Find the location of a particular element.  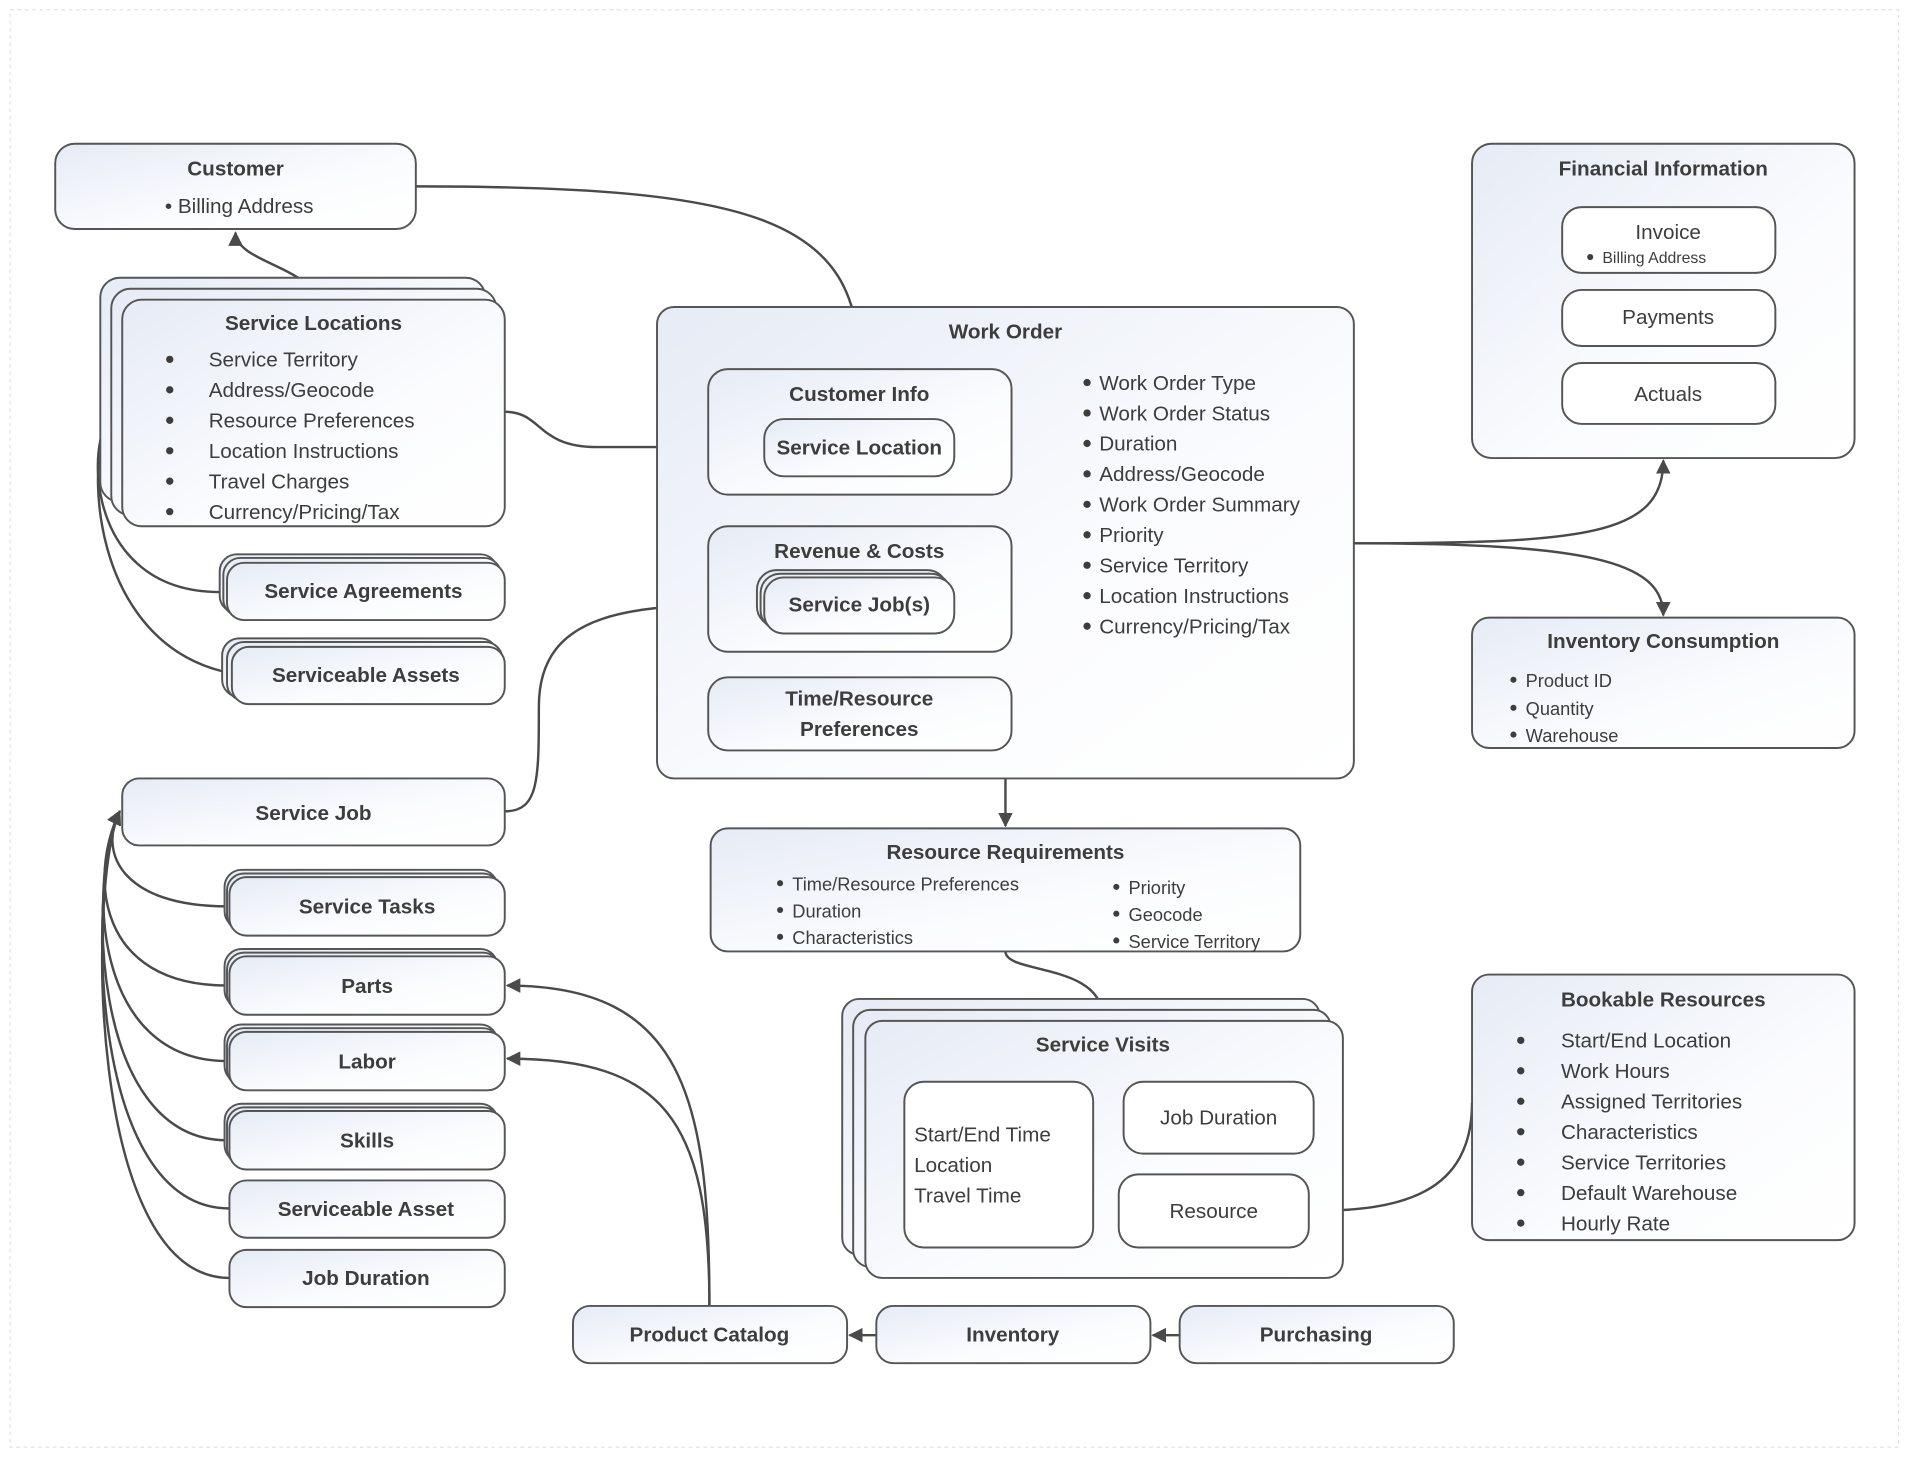

serviceable-asset-box: Serviceable Asset is located at coordinates (367, 1209).